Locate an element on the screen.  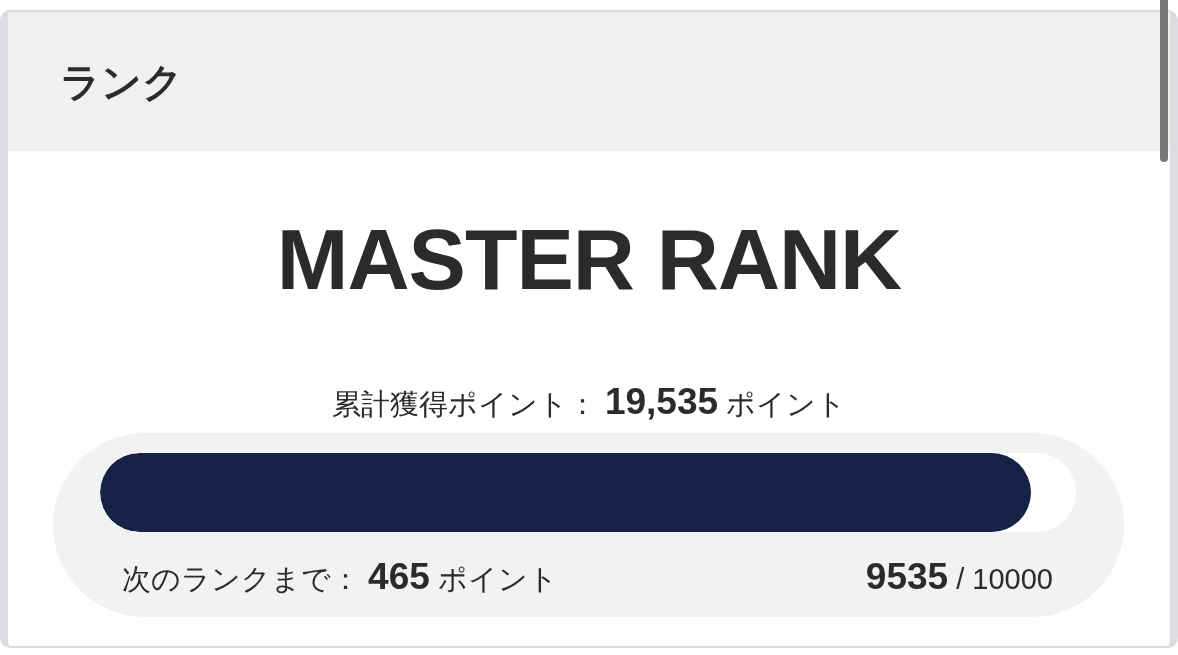
remaining-points-text: 次のランクまで： 465 ポイント is located at coordinates (340, 577).